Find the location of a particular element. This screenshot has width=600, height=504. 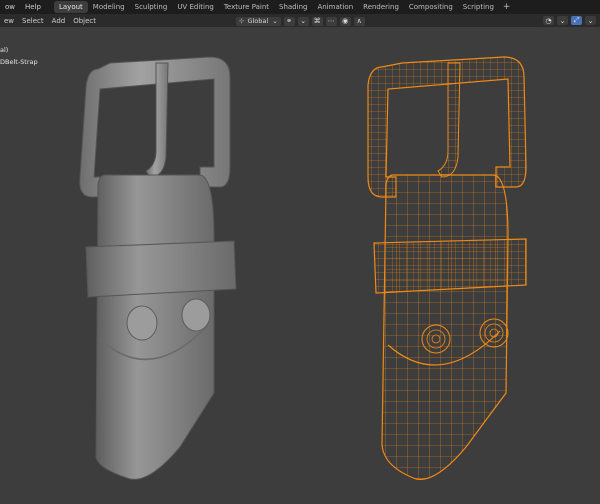

pivot-point-icon: ⚭ is located at coordinates (289, 21).